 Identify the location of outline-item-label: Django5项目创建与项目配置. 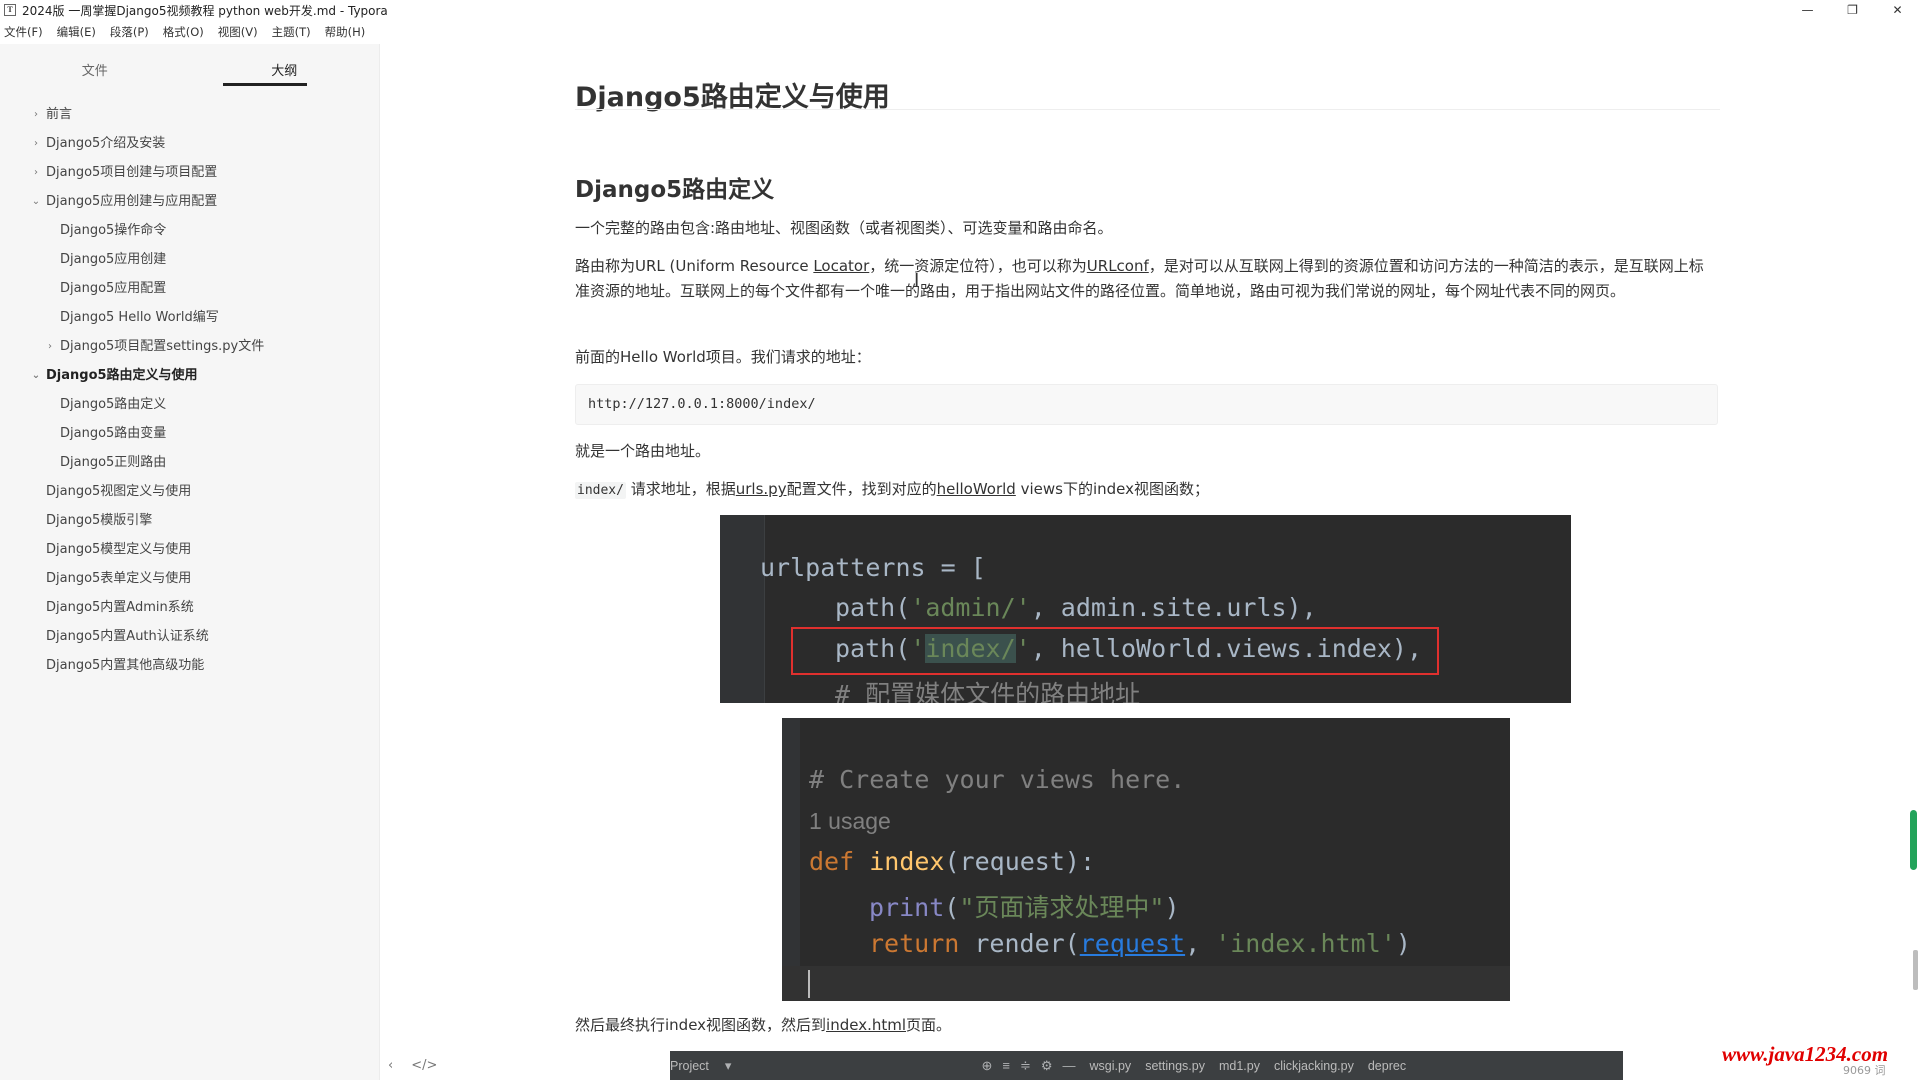
(132, 172).